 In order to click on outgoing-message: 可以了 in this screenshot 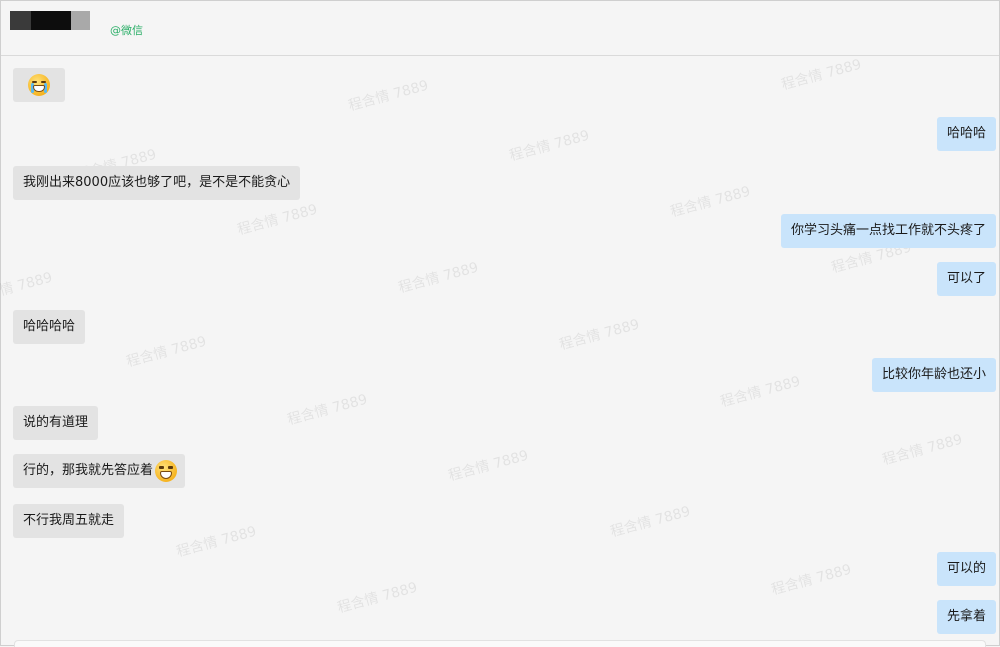, I will do `click(966, 279)`.